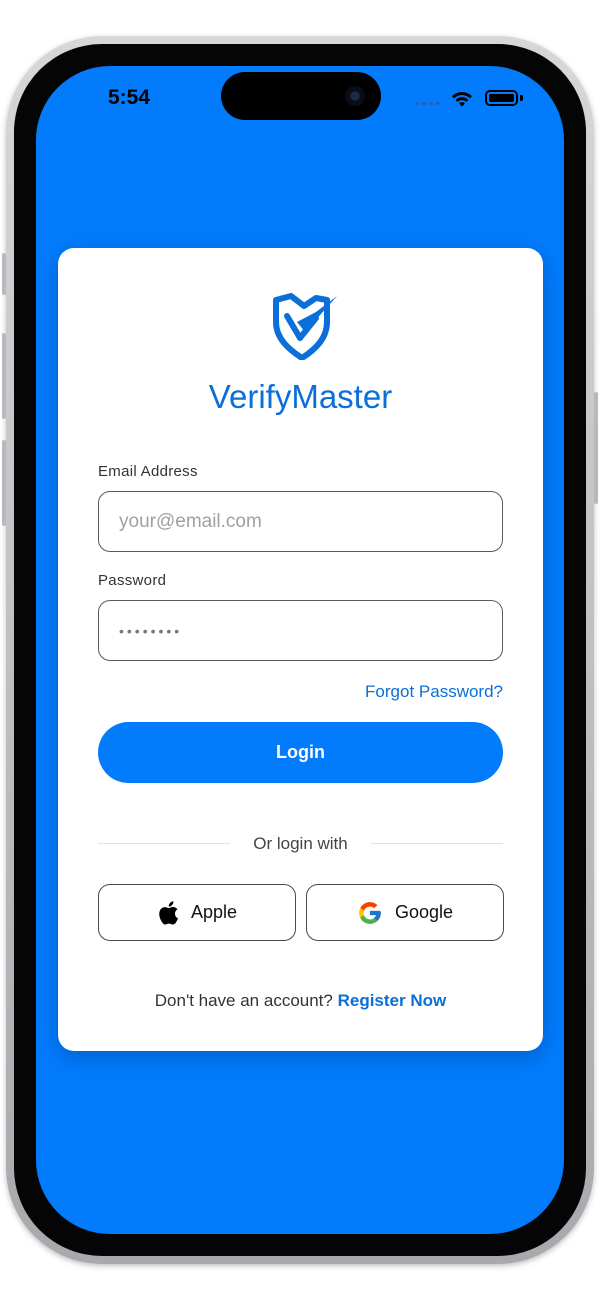  Describe the element at coordinates (132, 580) in the screenshot. I see `password-label: Password` at that location.